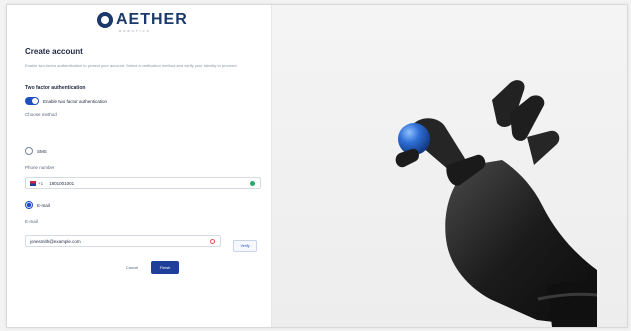 This screenshot has height=331, width=631. I want to click on phone-label: Phone number, so click(40, 167).